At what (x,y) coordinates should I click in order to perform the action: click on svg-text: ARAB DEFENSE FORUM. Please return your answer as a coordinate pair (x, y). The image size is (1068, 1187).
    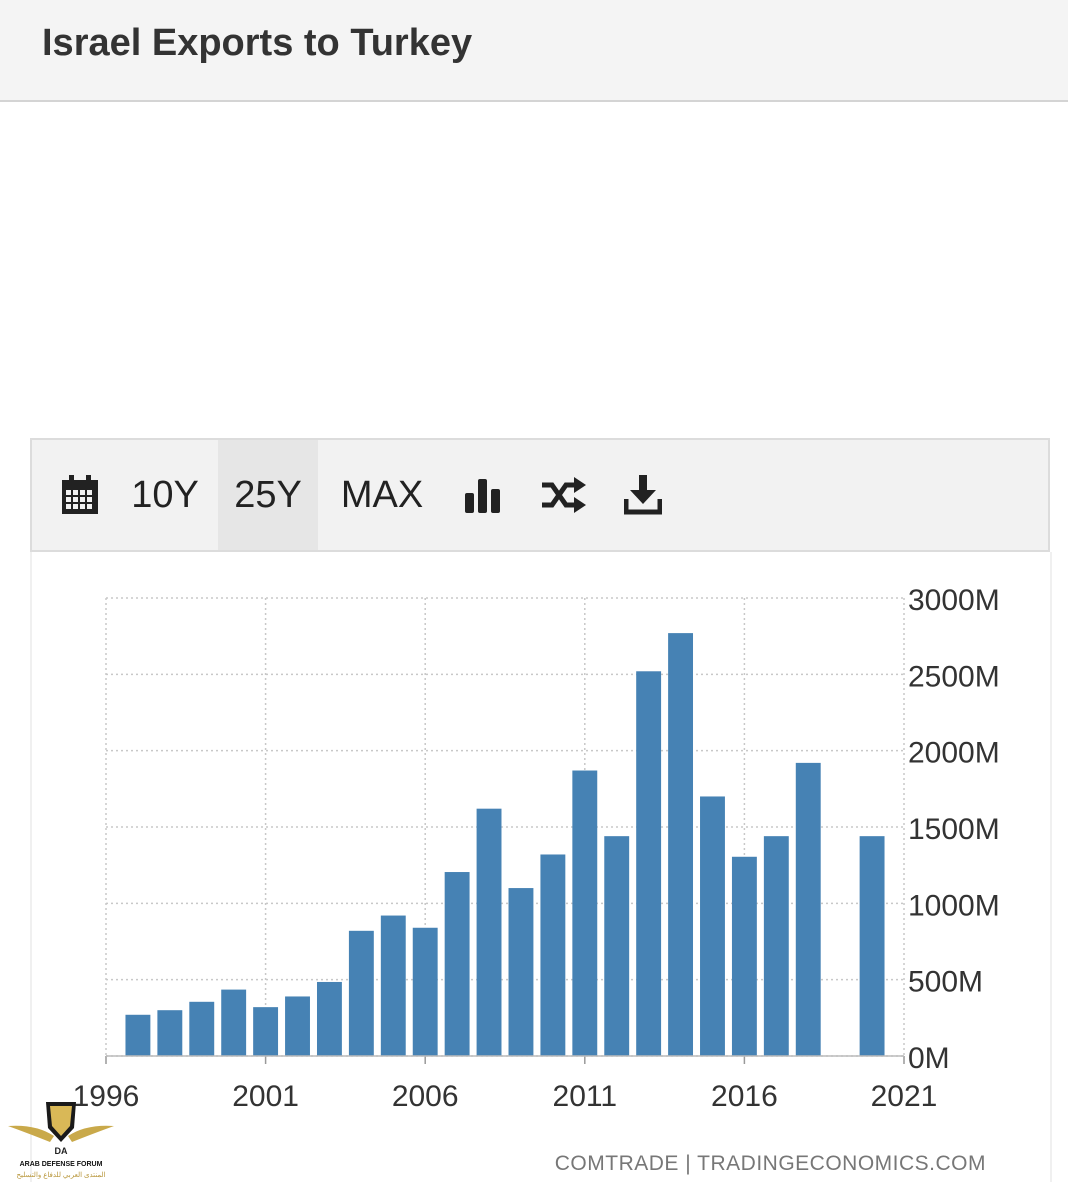
    Looking at the image, I should click on (61, 1164).